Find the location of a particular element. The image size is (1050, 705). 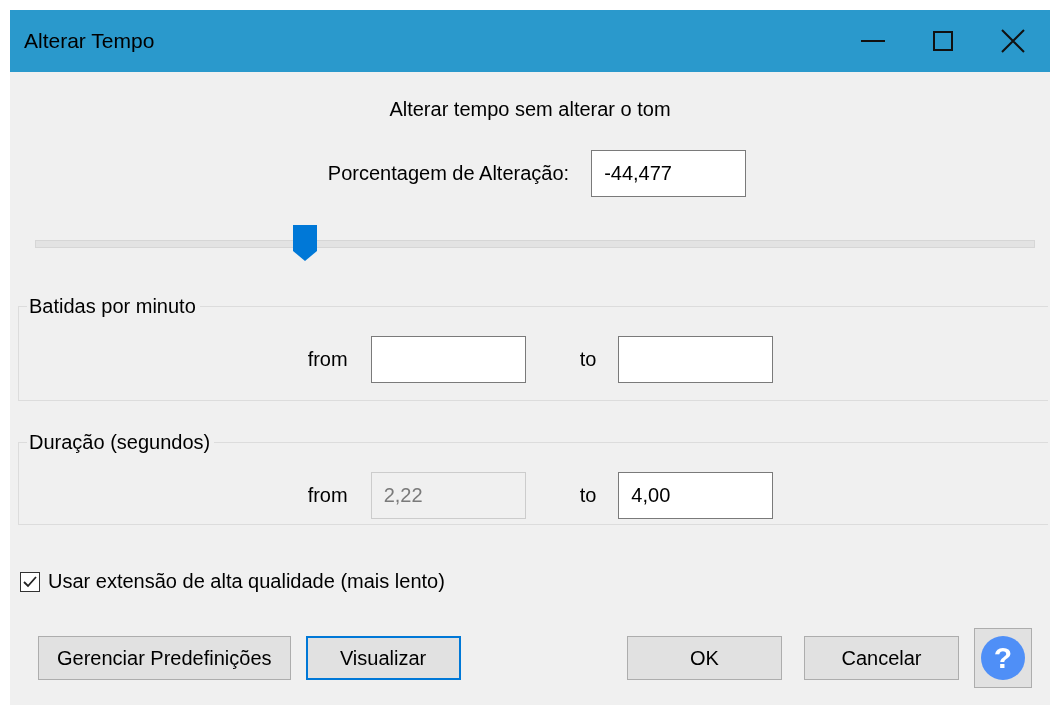

input-field: 4,00 is located at coordinates (696, 495).